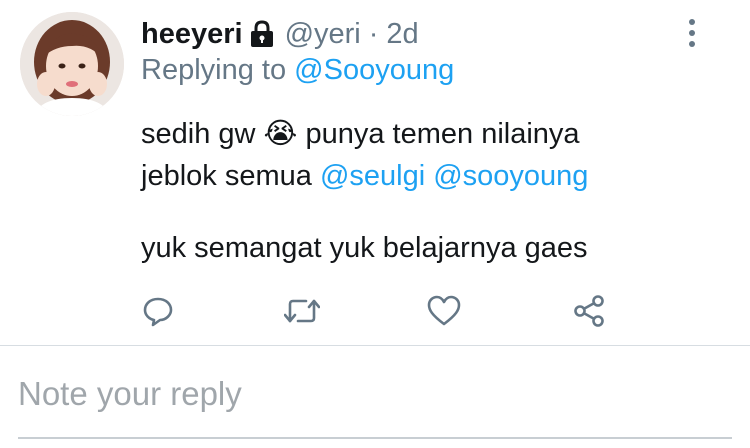 This screenshot has width=750, height=448. I want to click on divider, so click(375, 345).